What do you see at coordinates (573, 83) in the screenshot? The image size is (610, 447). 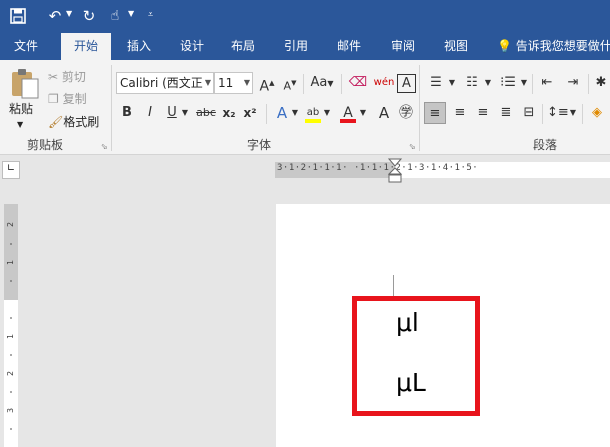 I see `increase-indent-icon: ⇥` at bounding box center [573, 83].